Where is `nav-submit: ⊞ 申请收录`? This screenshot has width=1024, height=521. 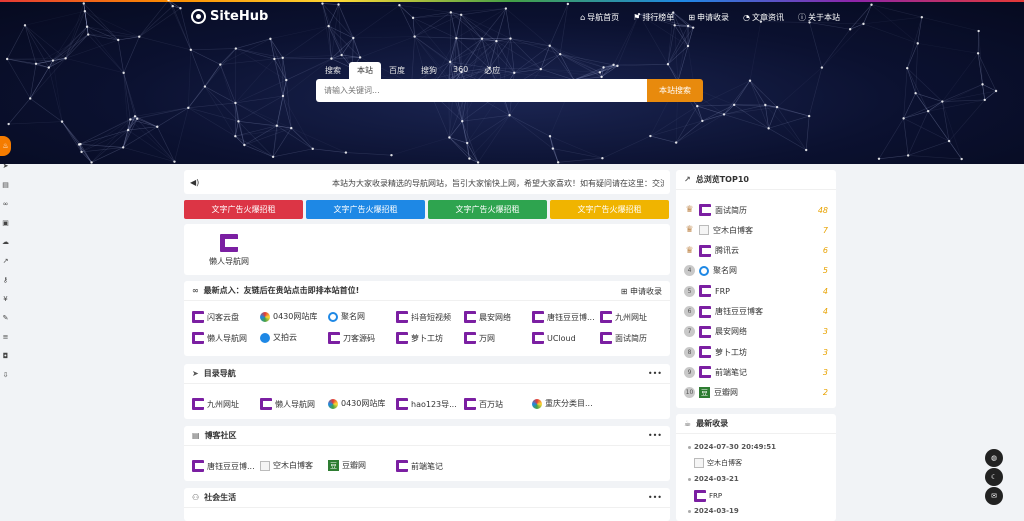 nav-submit: ⊞ 申请收录 is located at coordinates (708, 17).